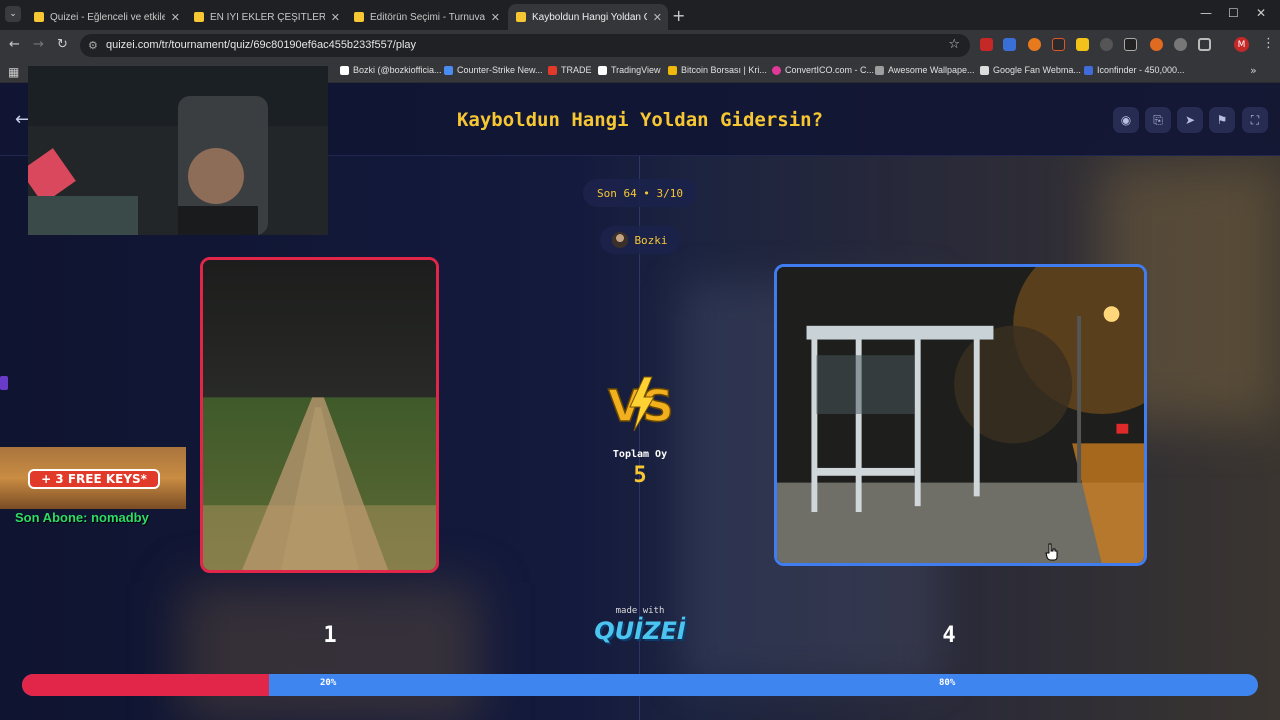  Describe the element at coordinates (640, 631) in the screenshot. I see `quizei-logo: QUİZEİ` at that location.